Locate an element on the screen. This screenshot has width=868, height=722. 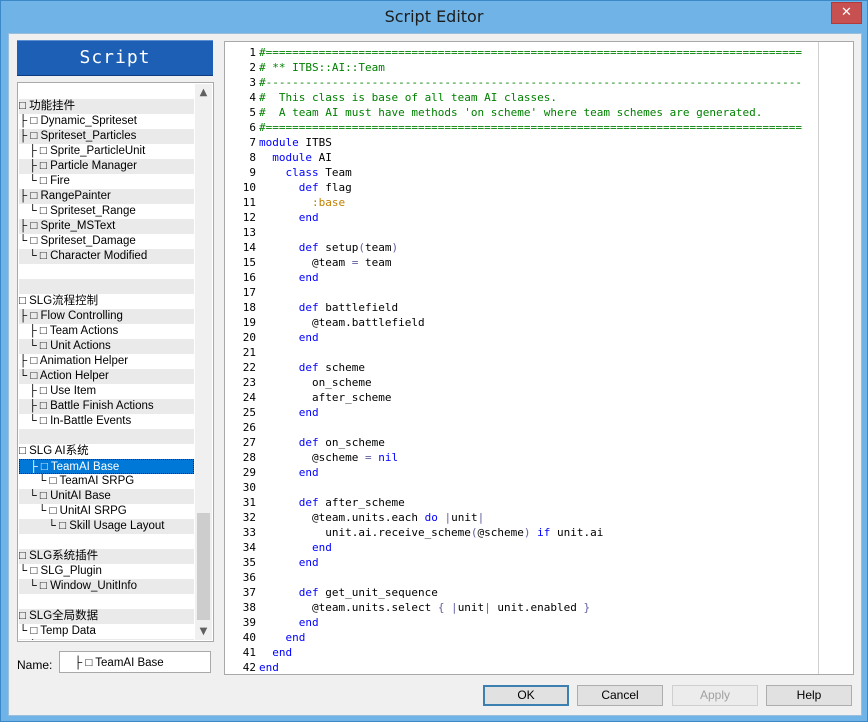
script-list-item: └ □ Temp Data is located at coordinates (106, 631).